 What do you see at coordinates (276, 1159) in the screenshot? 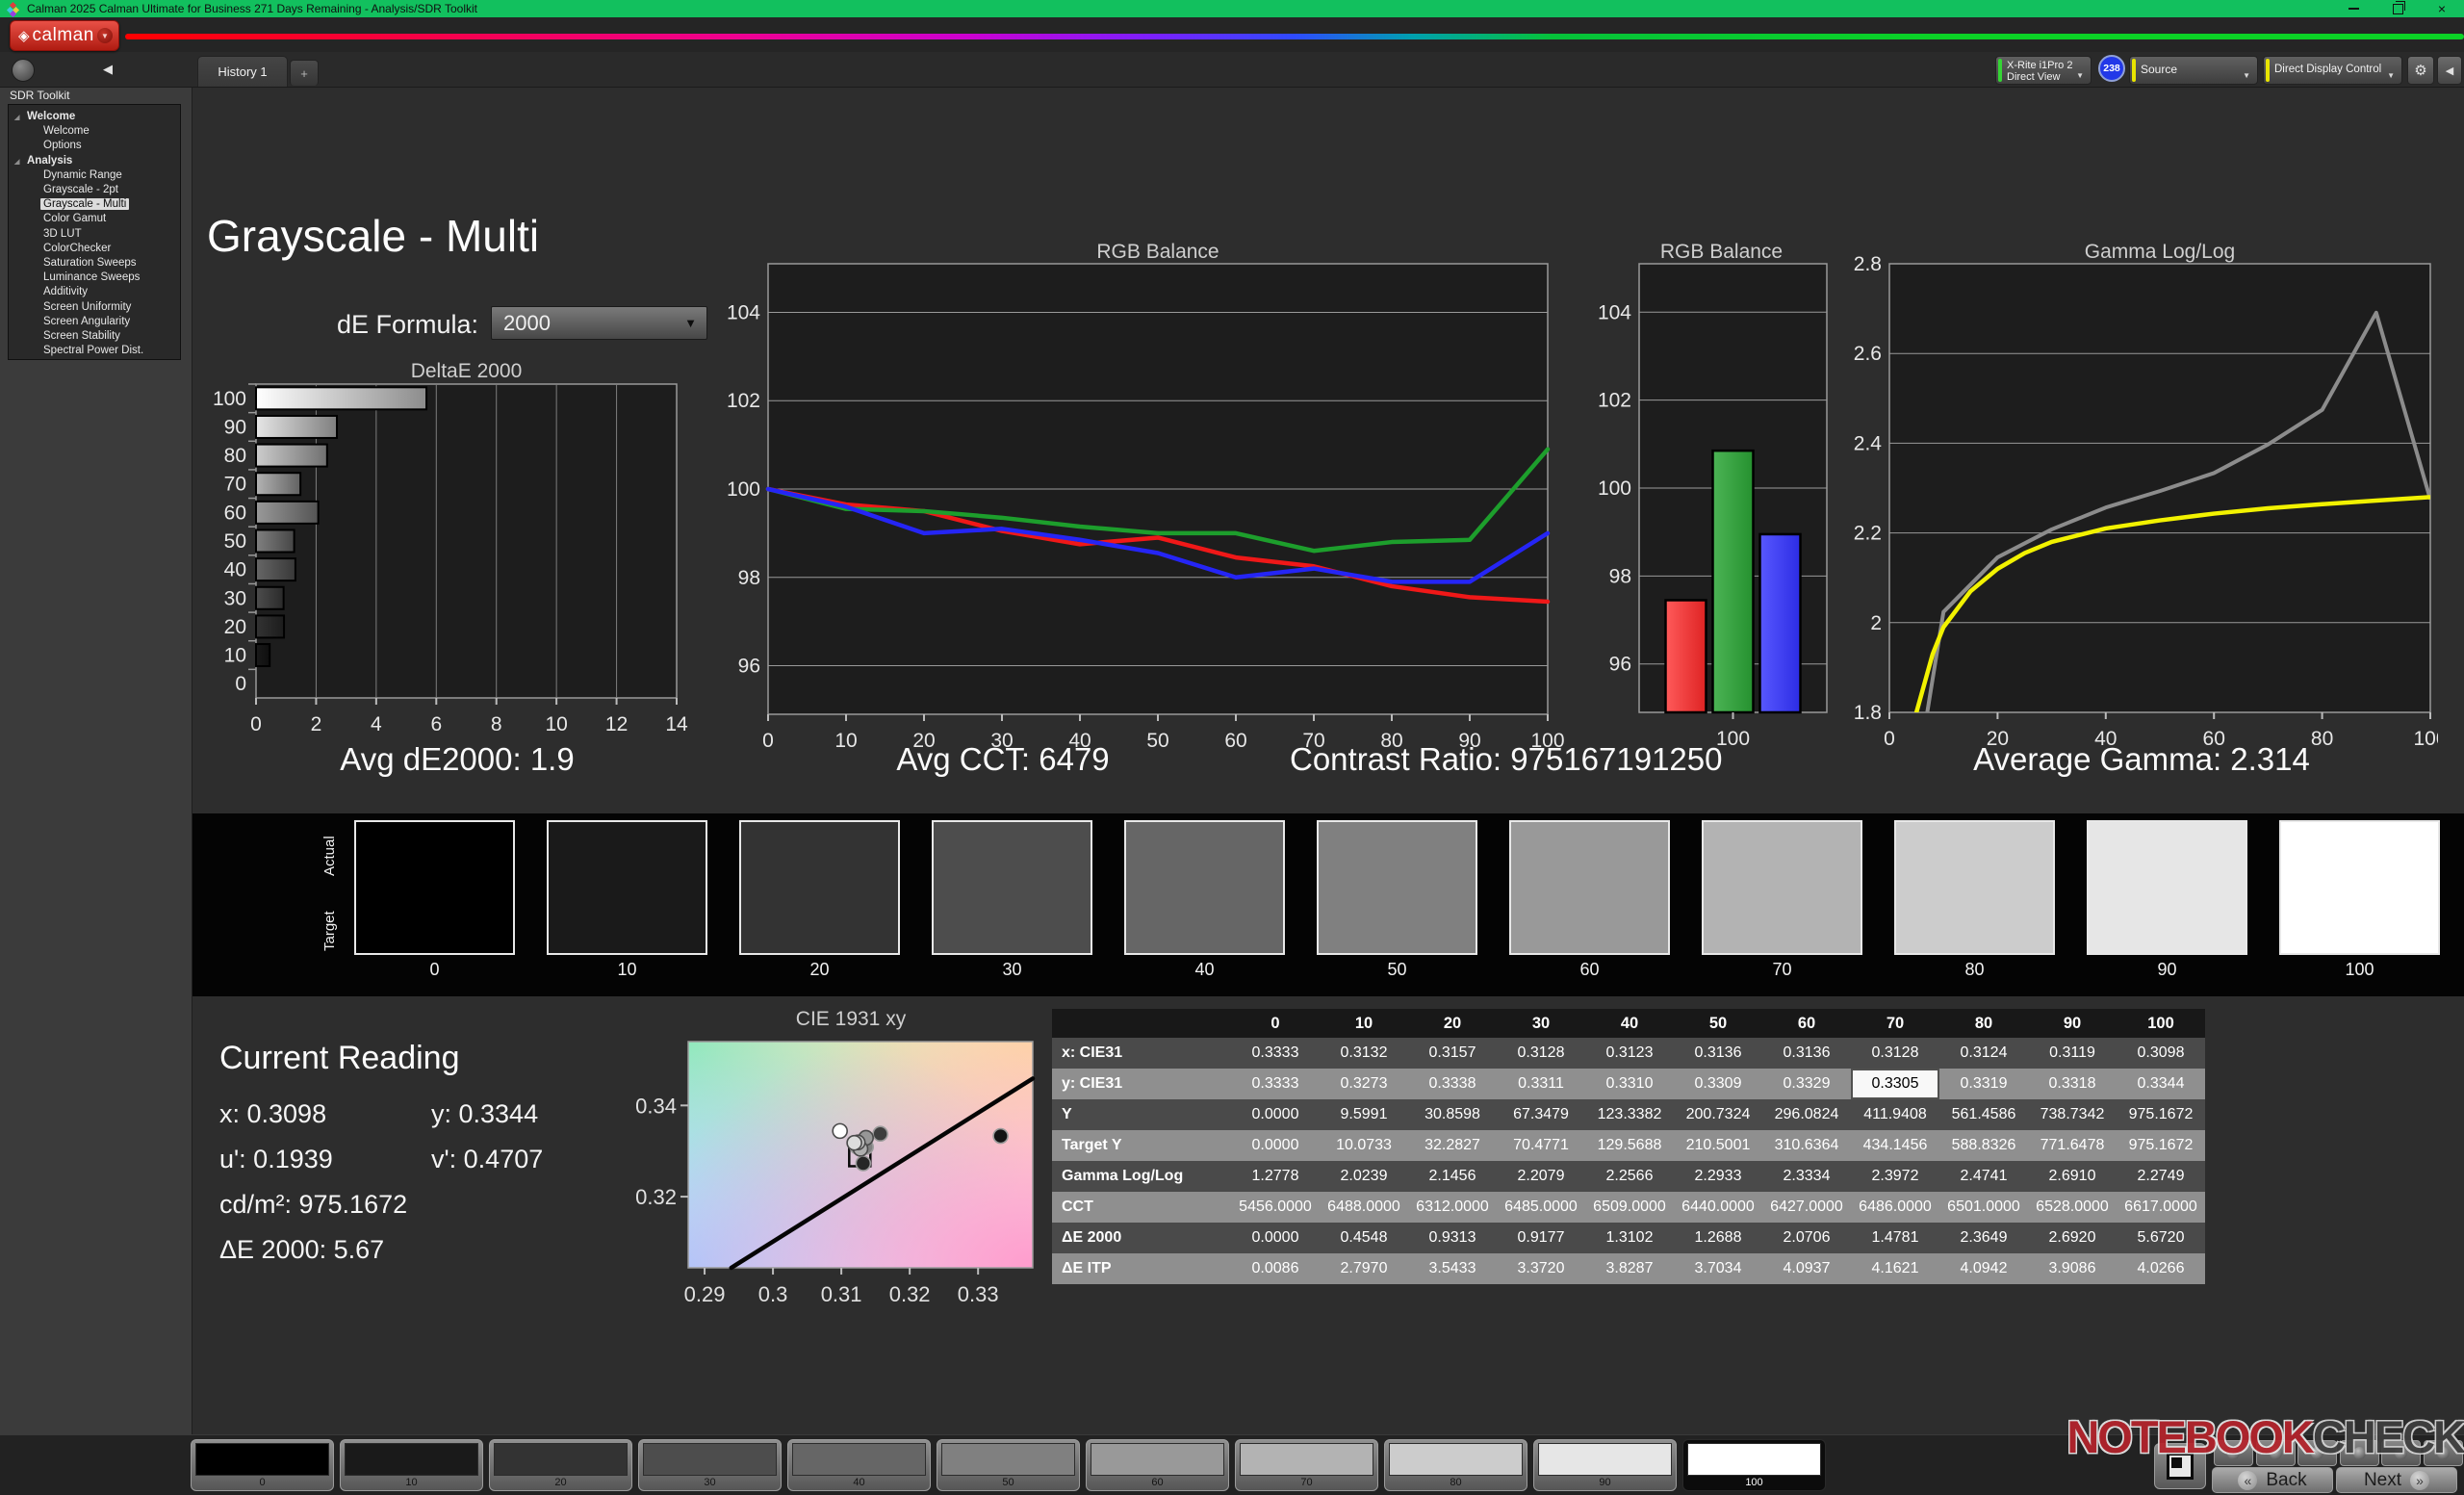
I see `reading-u-prime: u': 0.1939` at bounding box center [276, 1159].